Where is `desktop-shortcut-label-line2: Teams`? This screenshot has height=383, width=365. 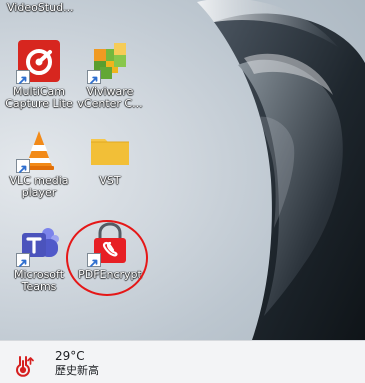 desktop-shortcut-label-line2: Teams is located at coordinates (39, 286).